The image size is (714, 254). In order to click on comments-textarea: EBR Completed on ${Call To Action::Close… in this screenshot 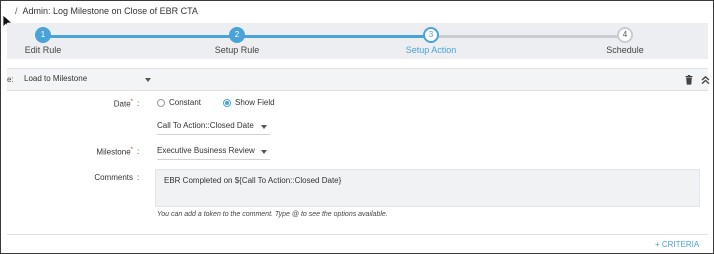, I will do `click(427, 188)`.